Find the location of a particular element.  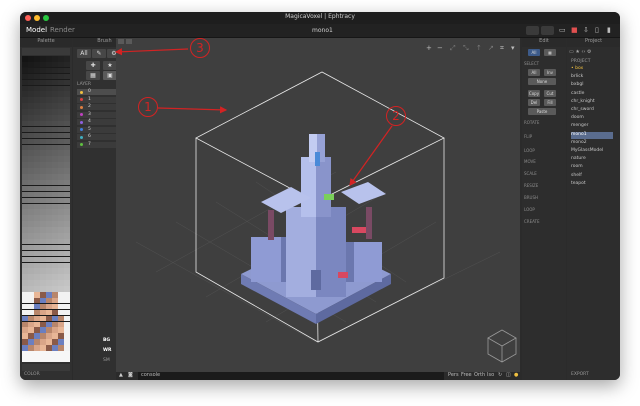

tab-render: Render is located at coordinates (62, 30).